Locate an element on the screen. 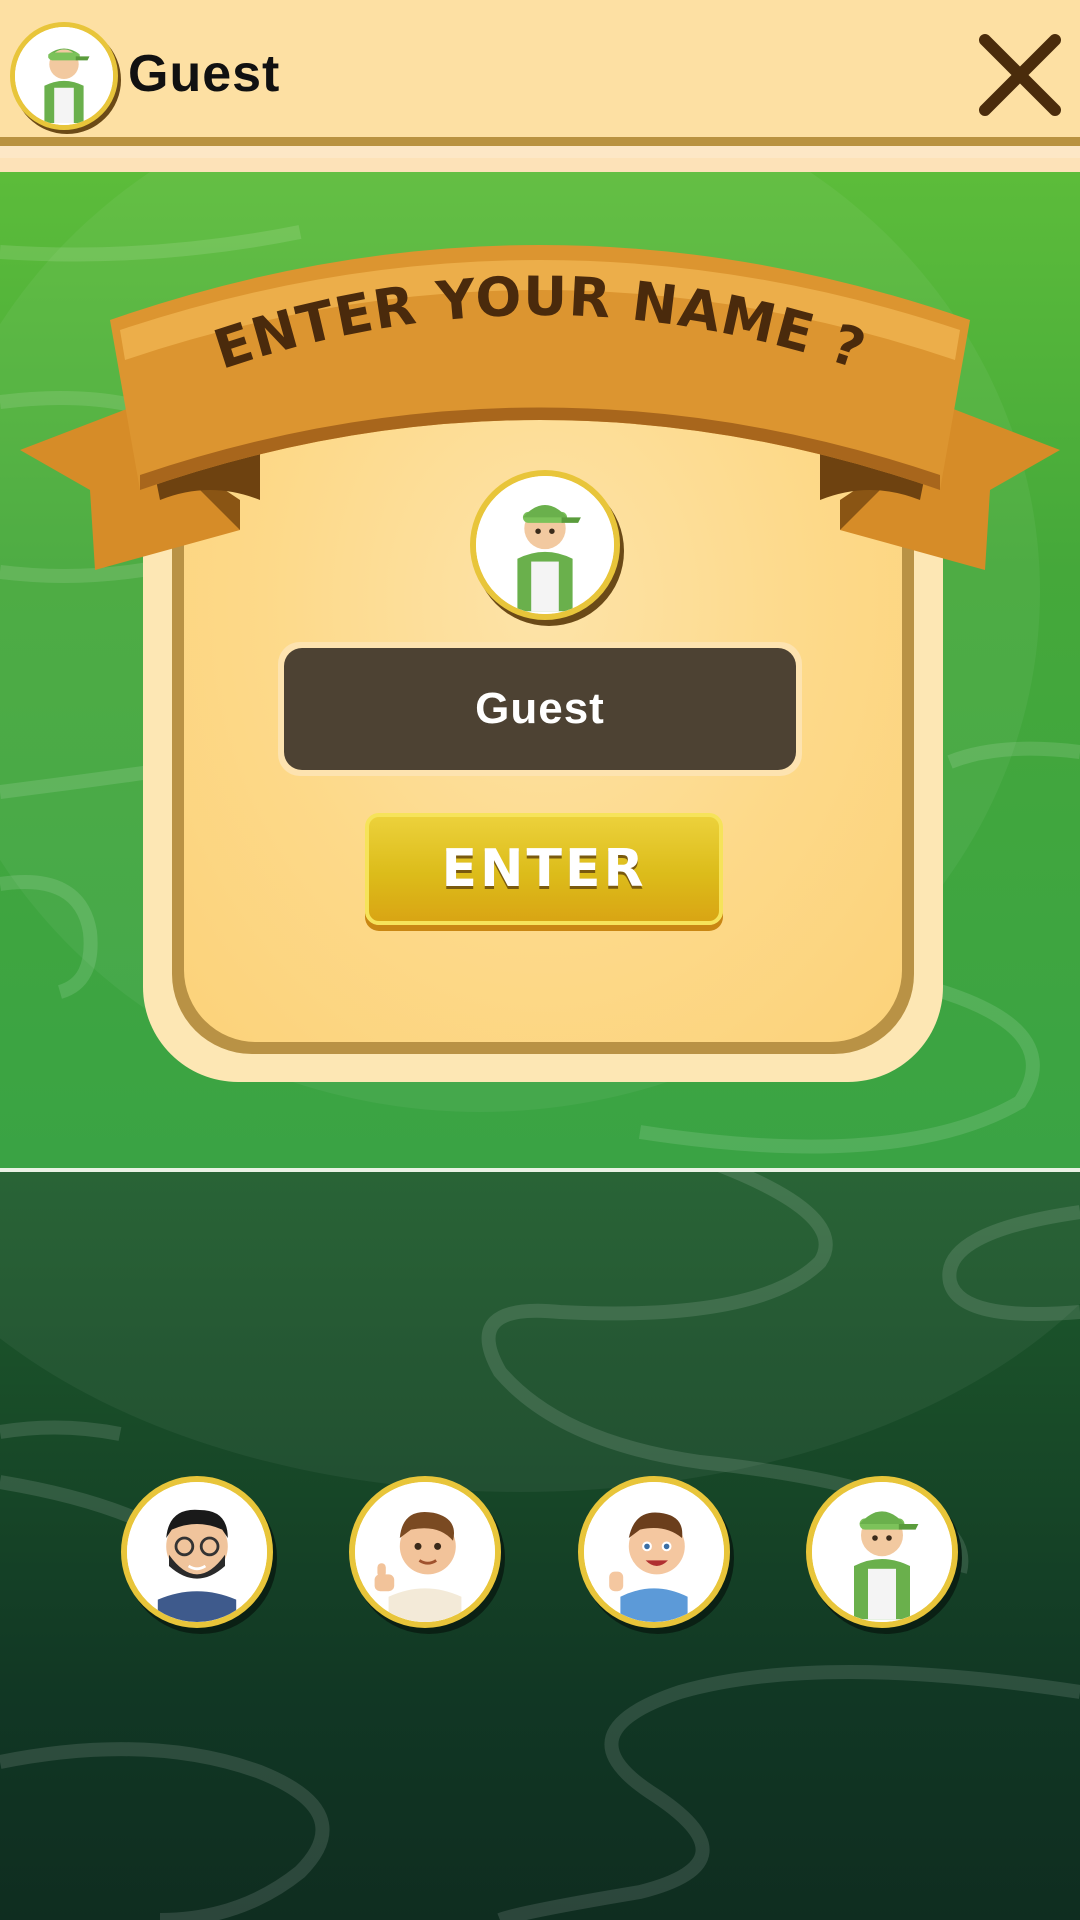 This screenshot has width=1080, height=1920. selected-avatar is located at coordinates (545, 545).